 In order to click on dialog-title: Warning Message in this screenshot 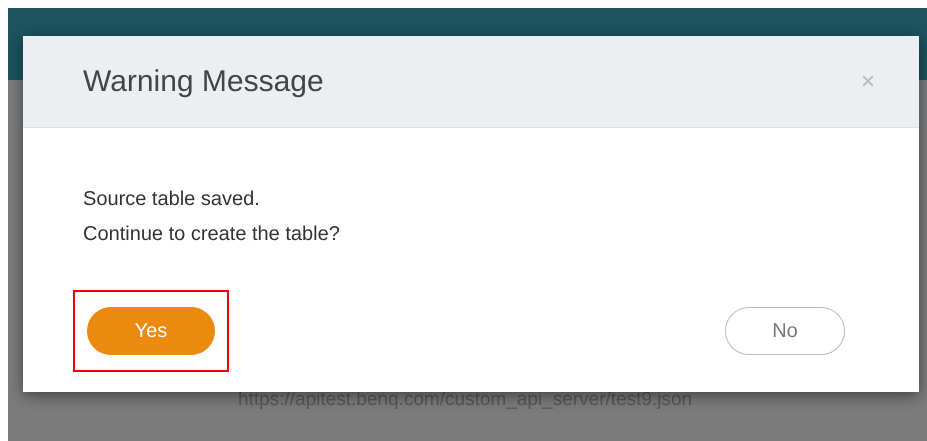, I will do `click(203, 81)`.